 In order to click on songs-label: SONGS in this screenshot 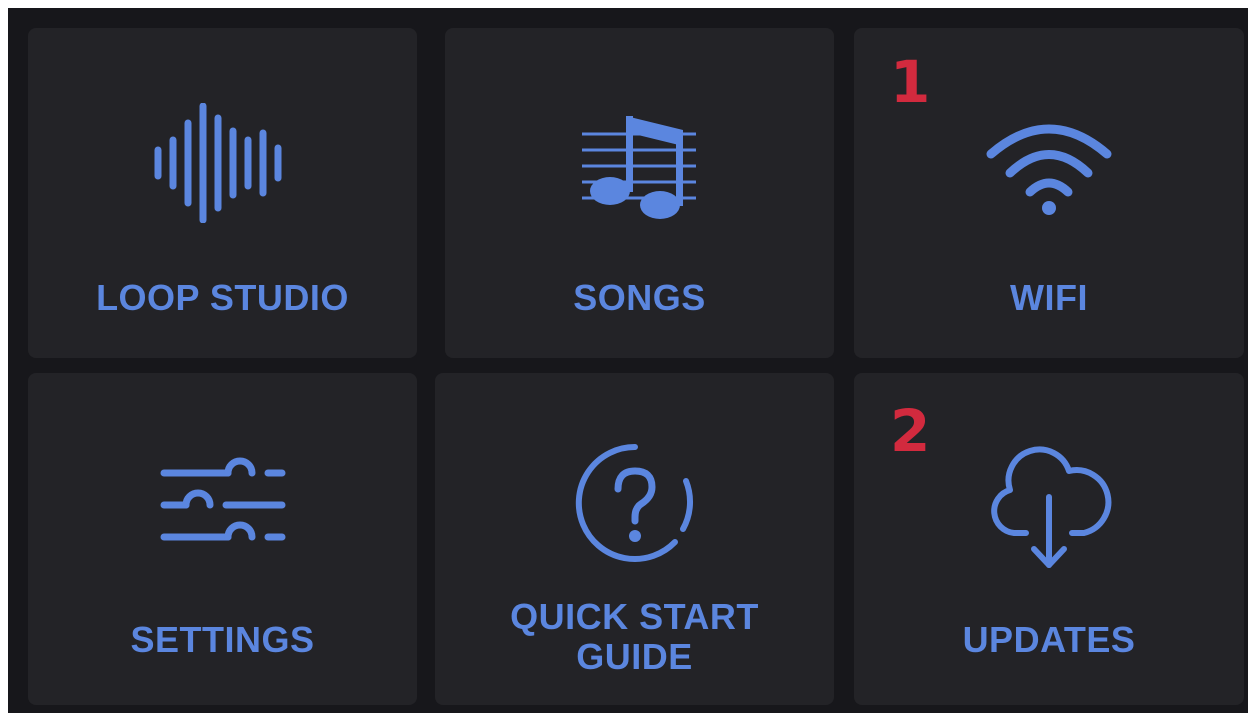, I will do `click(639, 297)`.